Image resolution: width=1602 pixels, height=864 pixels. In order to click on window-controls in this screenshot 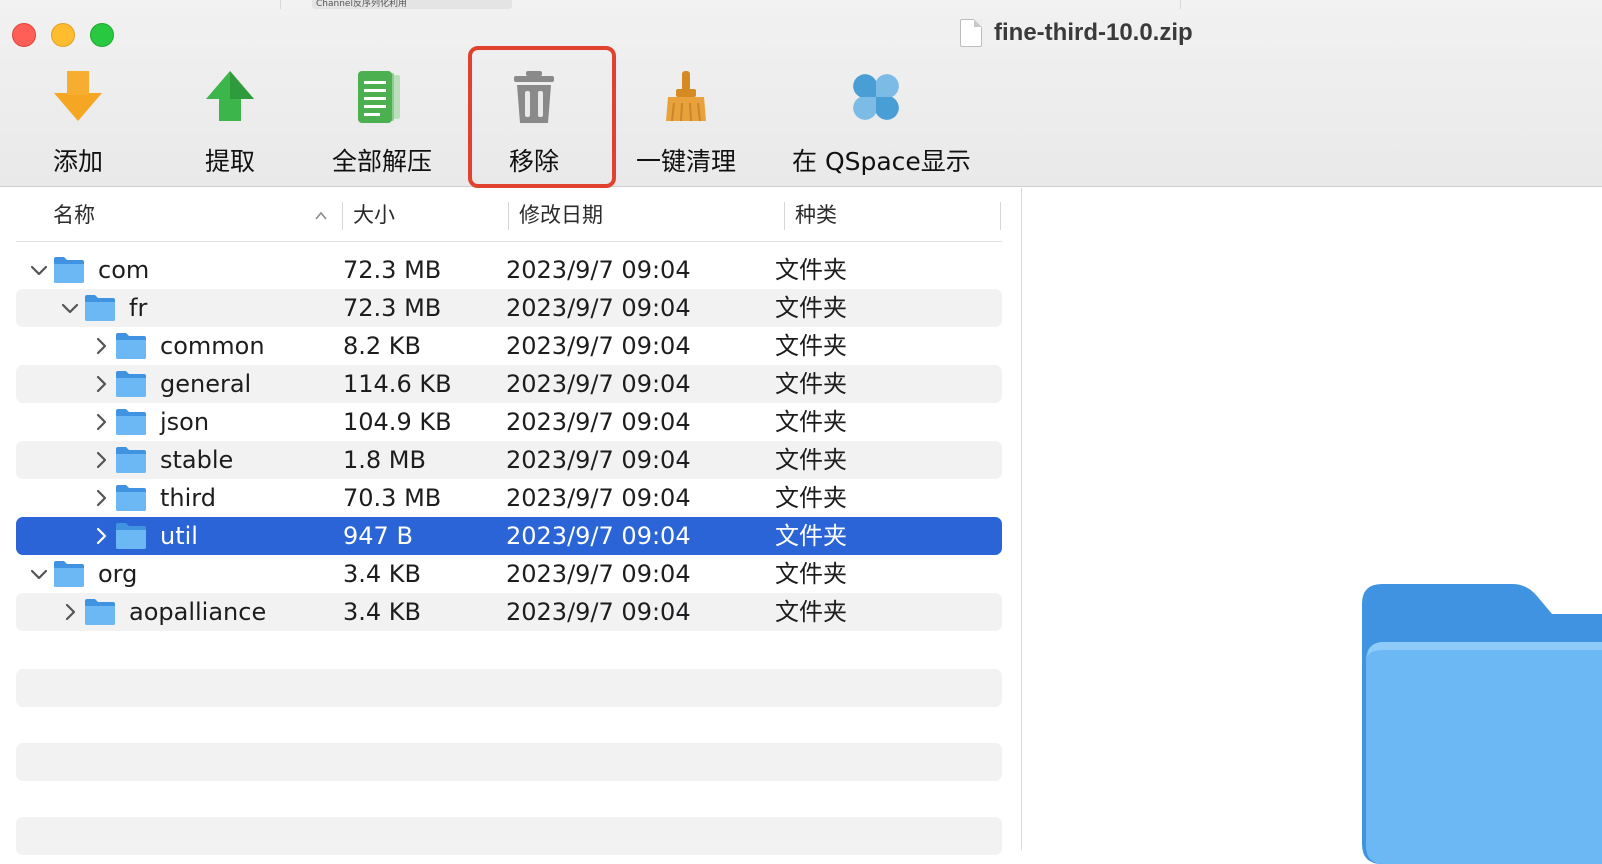, I will do `click(63, 35)`.